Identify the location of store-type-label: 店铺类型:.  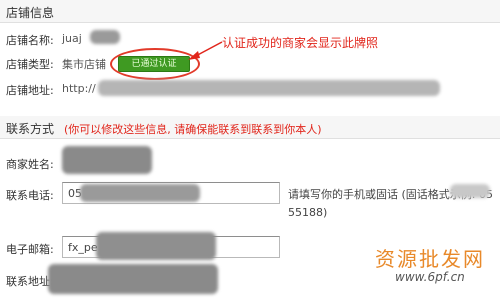
(30, 64).